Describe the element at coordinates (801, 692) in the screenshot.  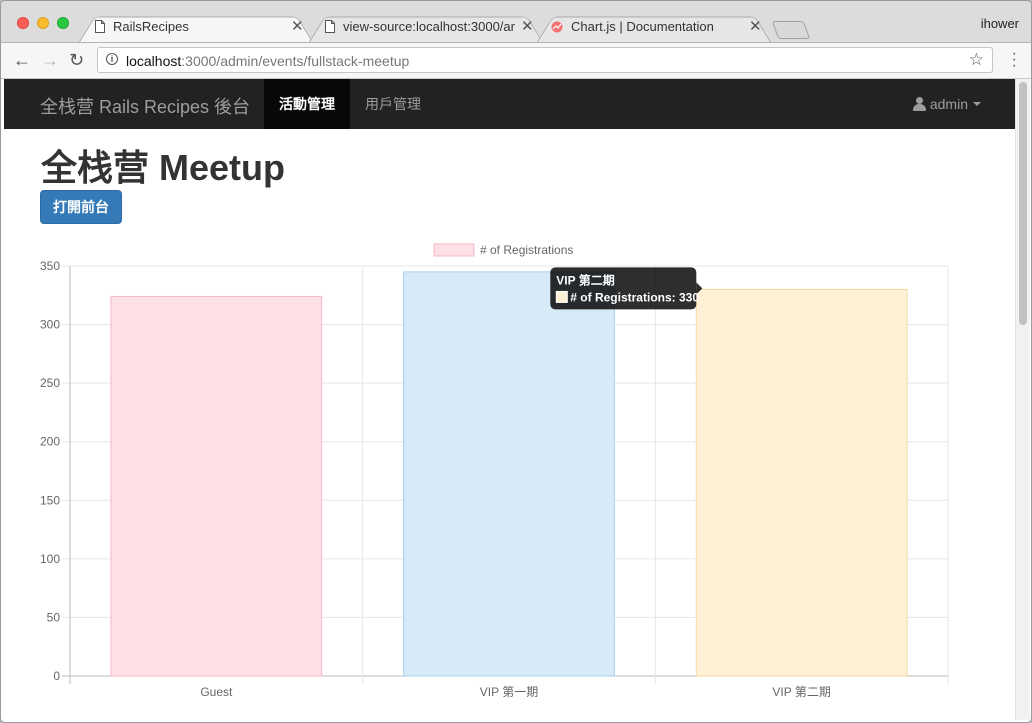
I see `x-tick-label: VIP 第二期` at that location.